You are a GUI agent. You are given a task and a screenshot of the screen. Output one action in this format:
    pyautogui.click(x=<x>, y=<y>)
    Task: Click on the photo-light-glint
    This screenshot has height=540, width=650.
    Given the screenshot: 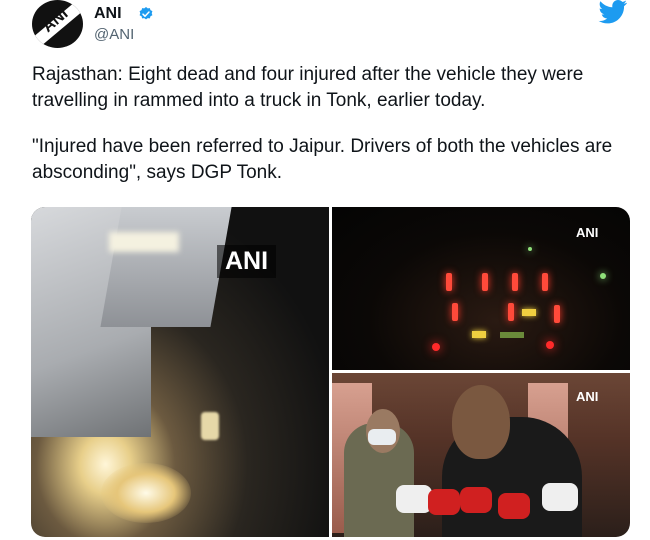 What is the action you would take?
    pyautogui.click(x=210, y=426)
    